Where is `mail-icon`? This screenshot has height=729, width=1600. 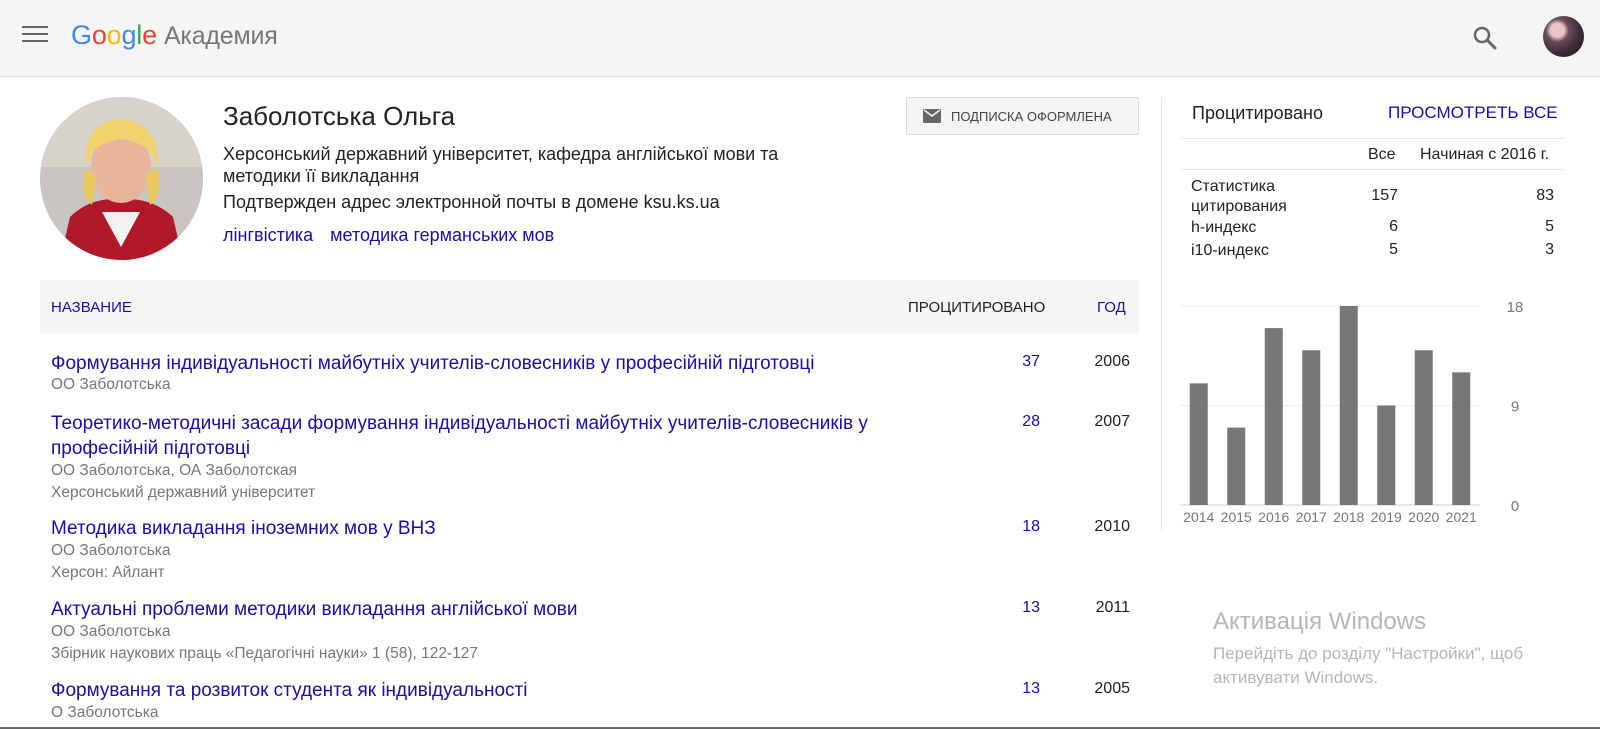 mail-icon is located at coordinates (932, 116).